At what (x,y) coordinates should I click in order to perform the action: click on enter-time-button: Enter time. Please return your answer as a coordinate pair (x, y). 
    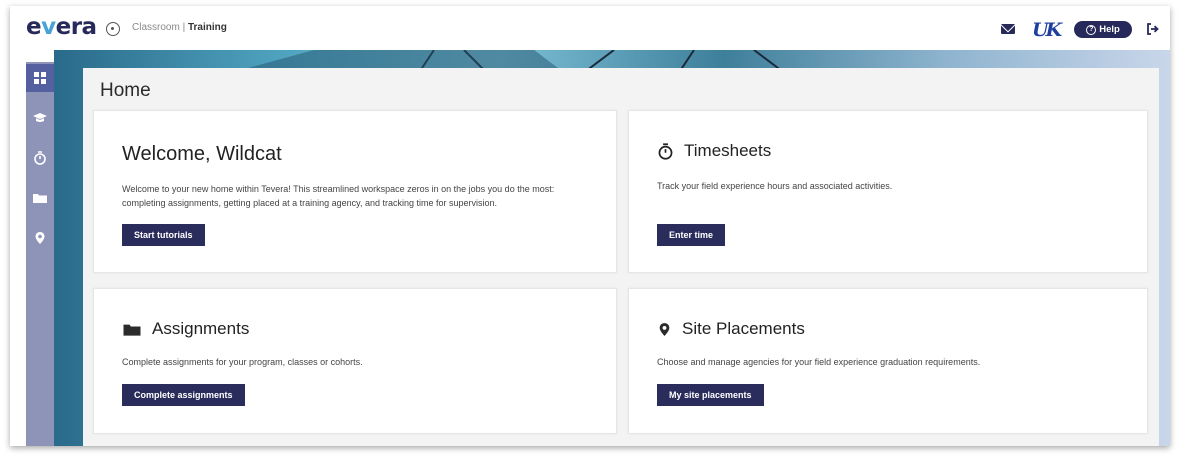
    Looking at the image, I should click on (691, 235).